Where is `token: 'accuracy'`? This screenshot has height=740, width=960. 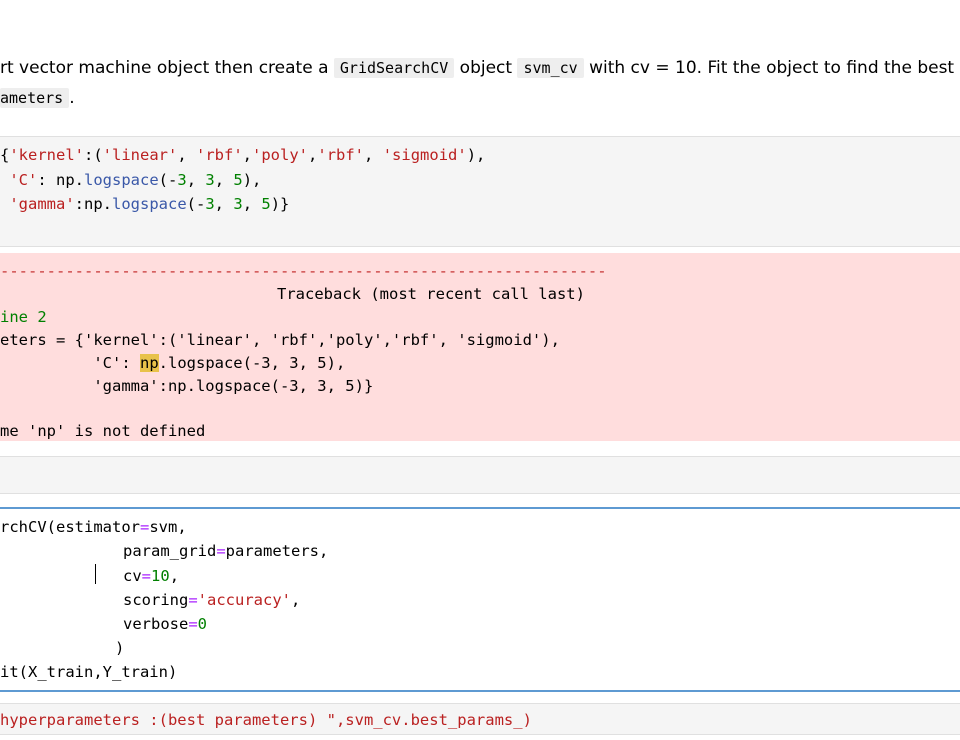
token: 'accuracy' is located at coordinates (244, 600).